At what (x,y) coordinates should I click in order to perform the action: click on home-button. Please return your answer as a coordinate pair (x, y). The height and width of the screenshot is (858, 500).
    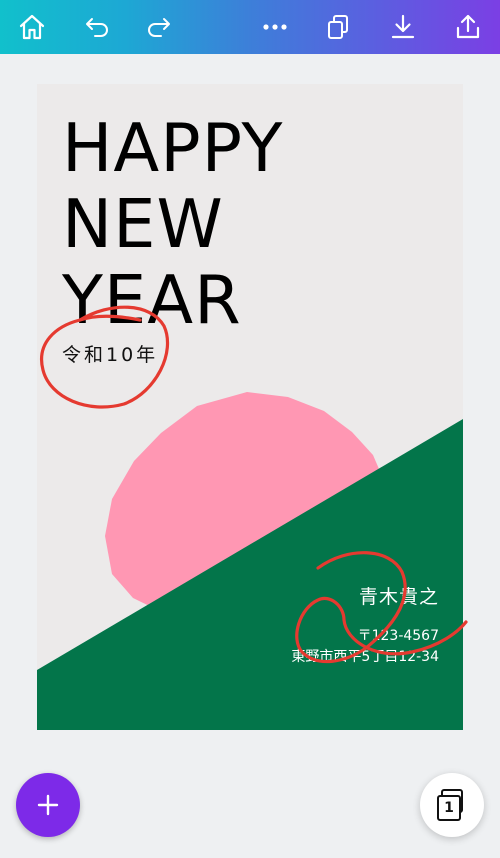
    Looking at the image, I should click on (32, 27).